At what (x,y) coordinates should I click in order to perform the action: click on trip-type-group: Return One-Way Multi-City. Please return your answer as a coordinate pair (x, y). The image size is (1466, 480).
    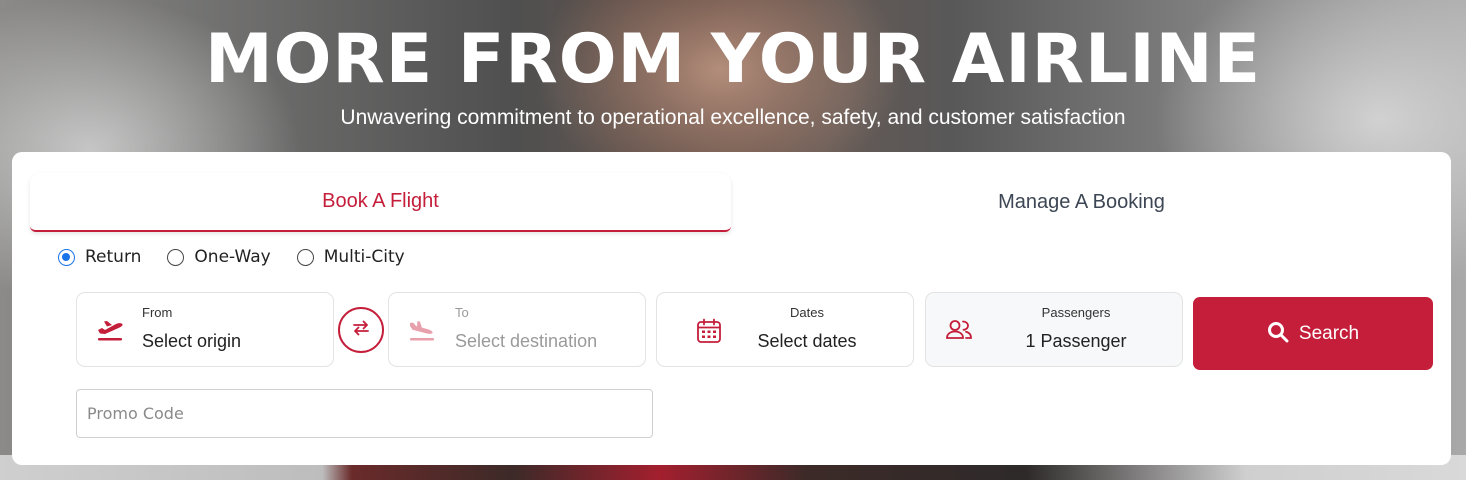
    Looking at the image, I should click on (244, 257).